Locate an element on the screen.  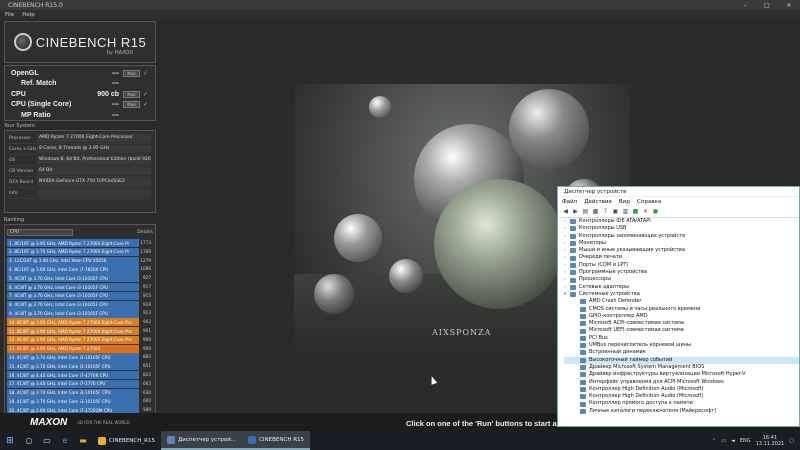
volume-icon: ◄ is located at coordinates (733, 441).